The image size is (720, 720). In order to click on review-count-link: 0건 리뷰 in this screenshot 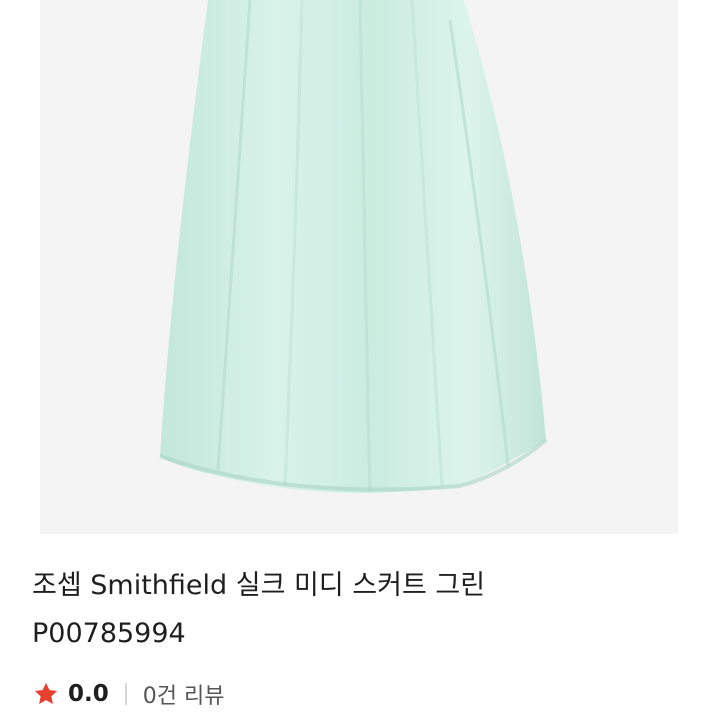, I will do `click(184, 694)`.